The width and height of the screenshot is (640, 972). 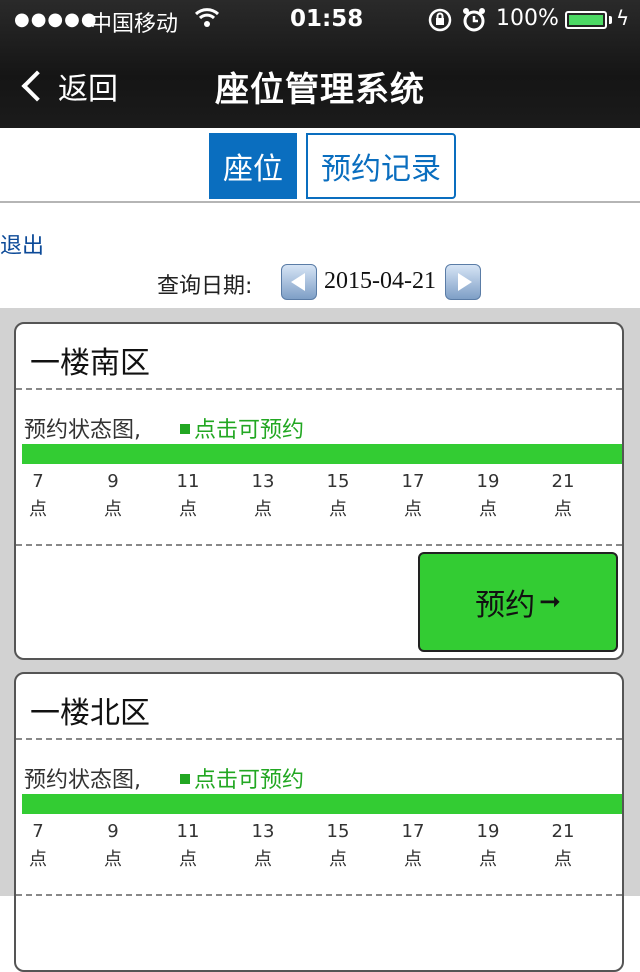 I want to click on date-value: 2015-04-21, so click(x=380, y=281).